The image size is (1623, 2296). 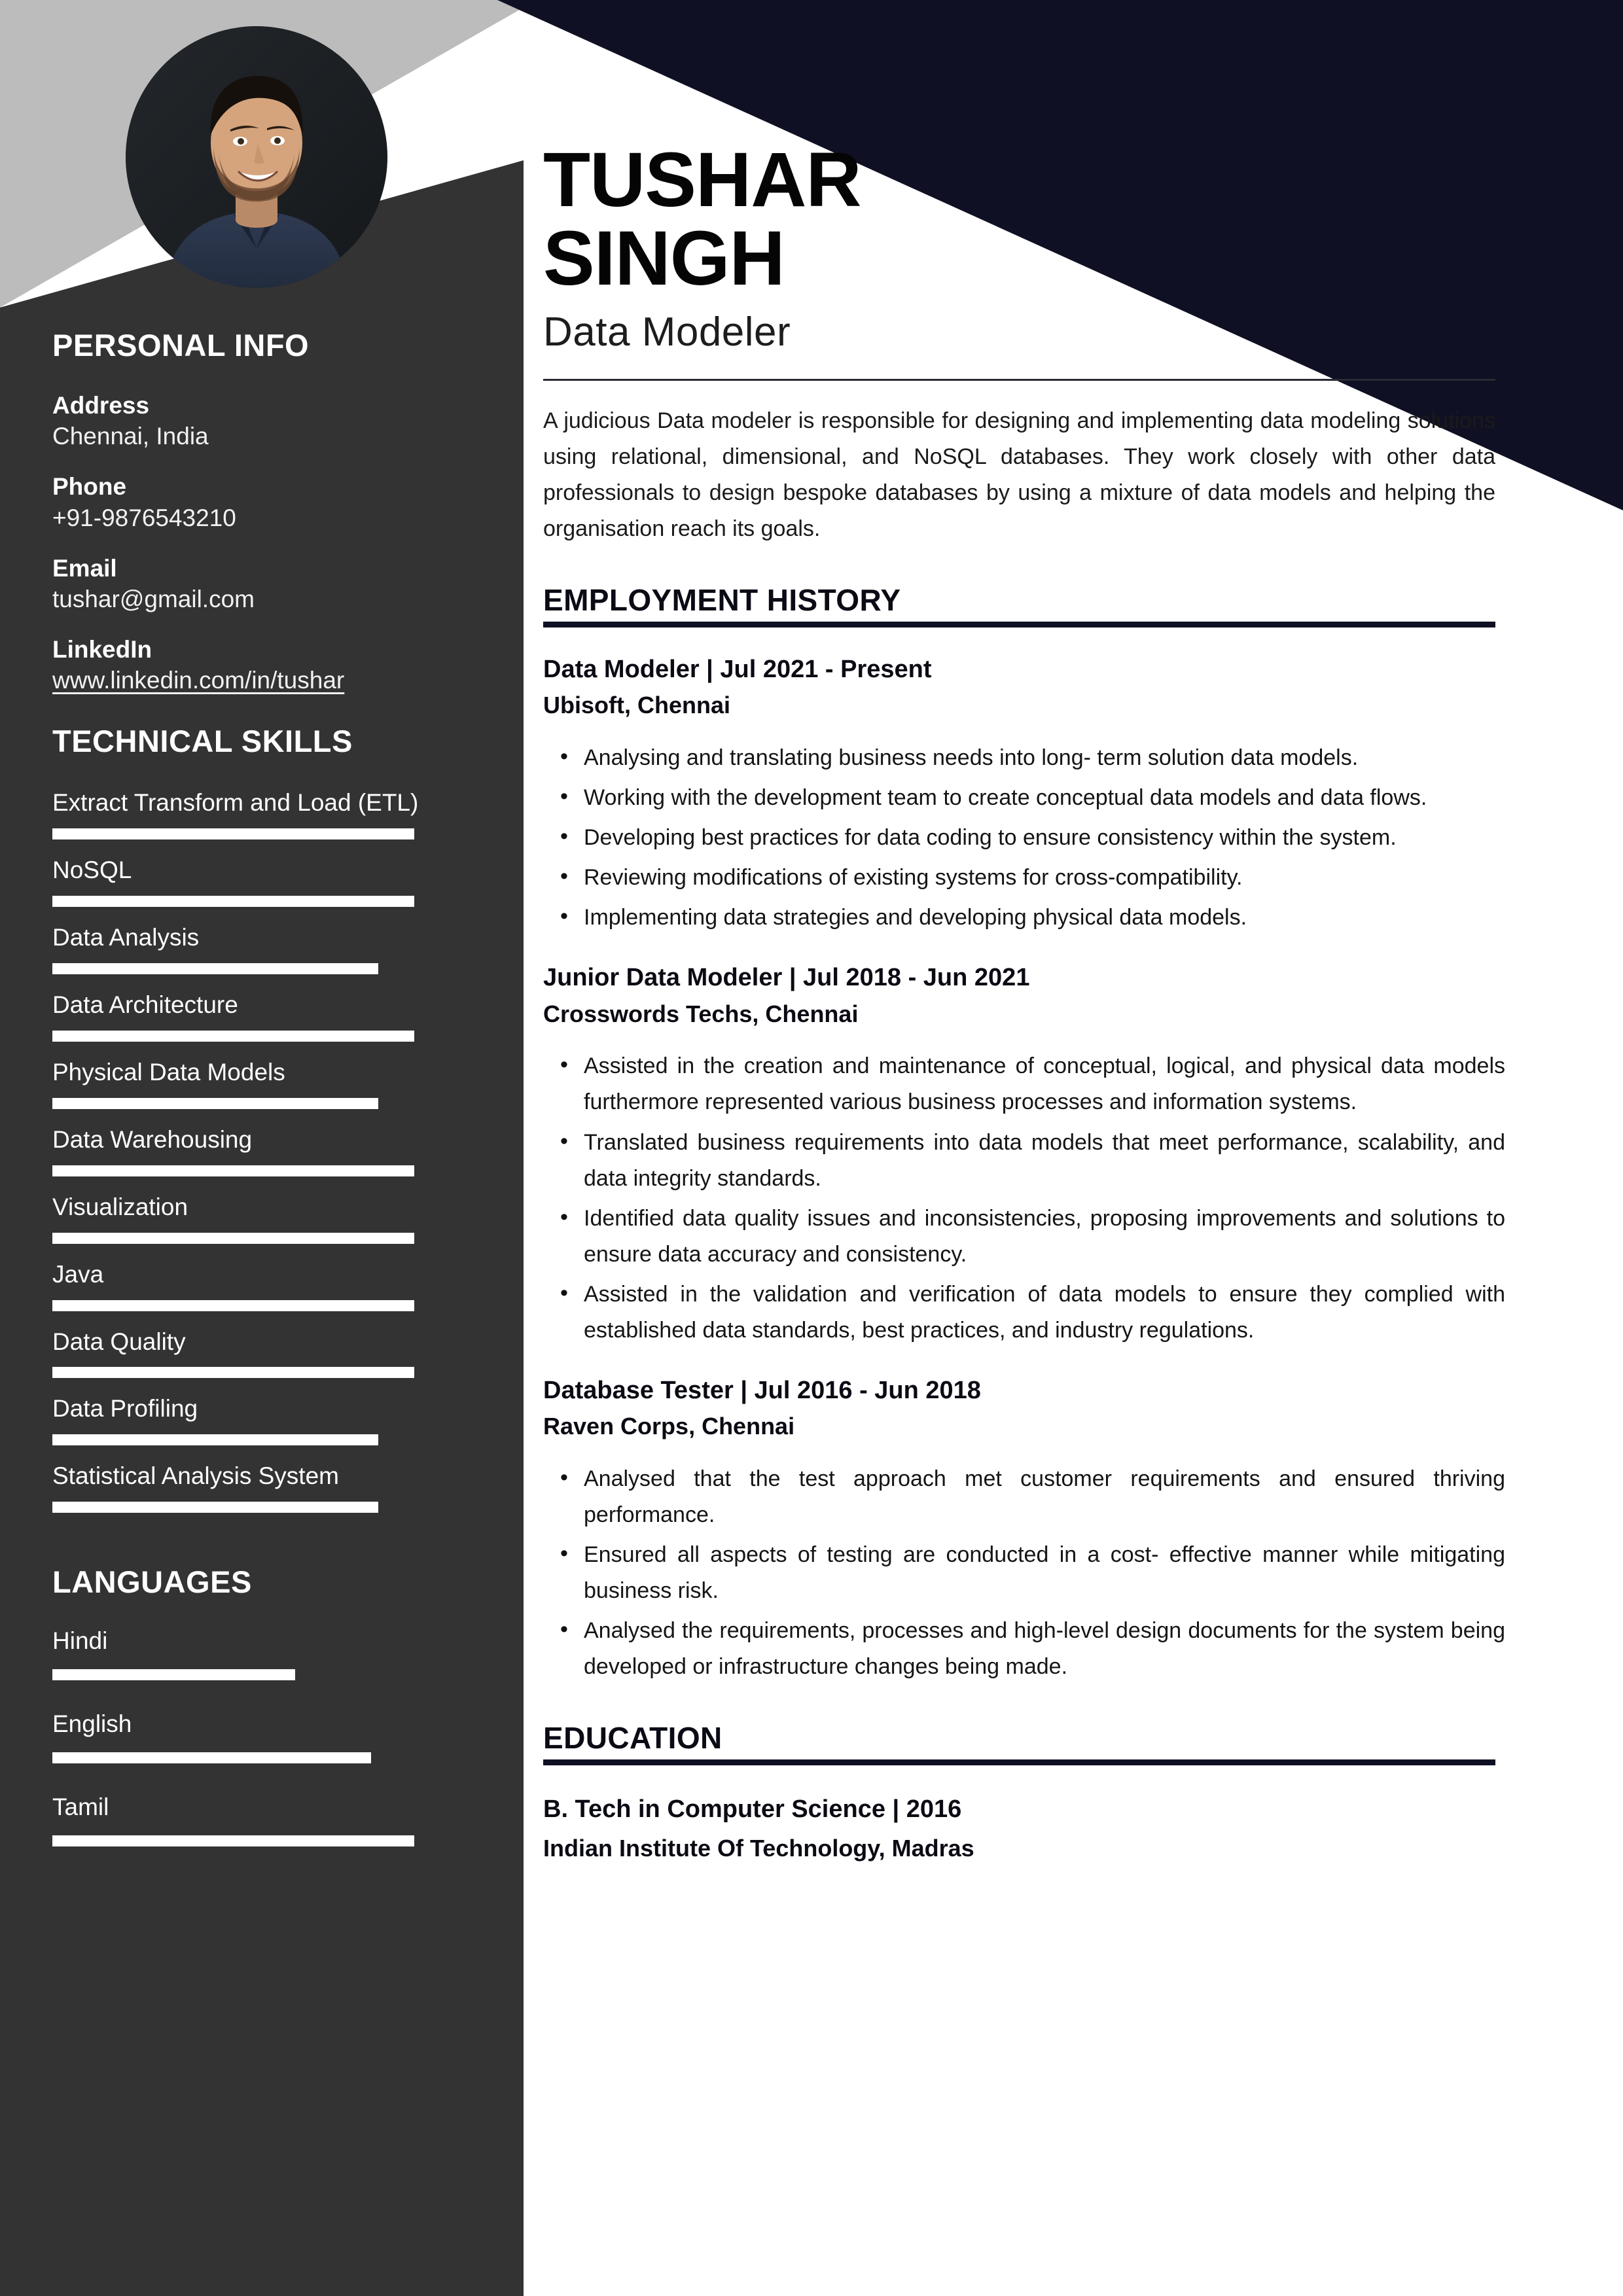 I want to click on job-organisation: Raven Corps, Chennai, so click(x=669, y=1426).